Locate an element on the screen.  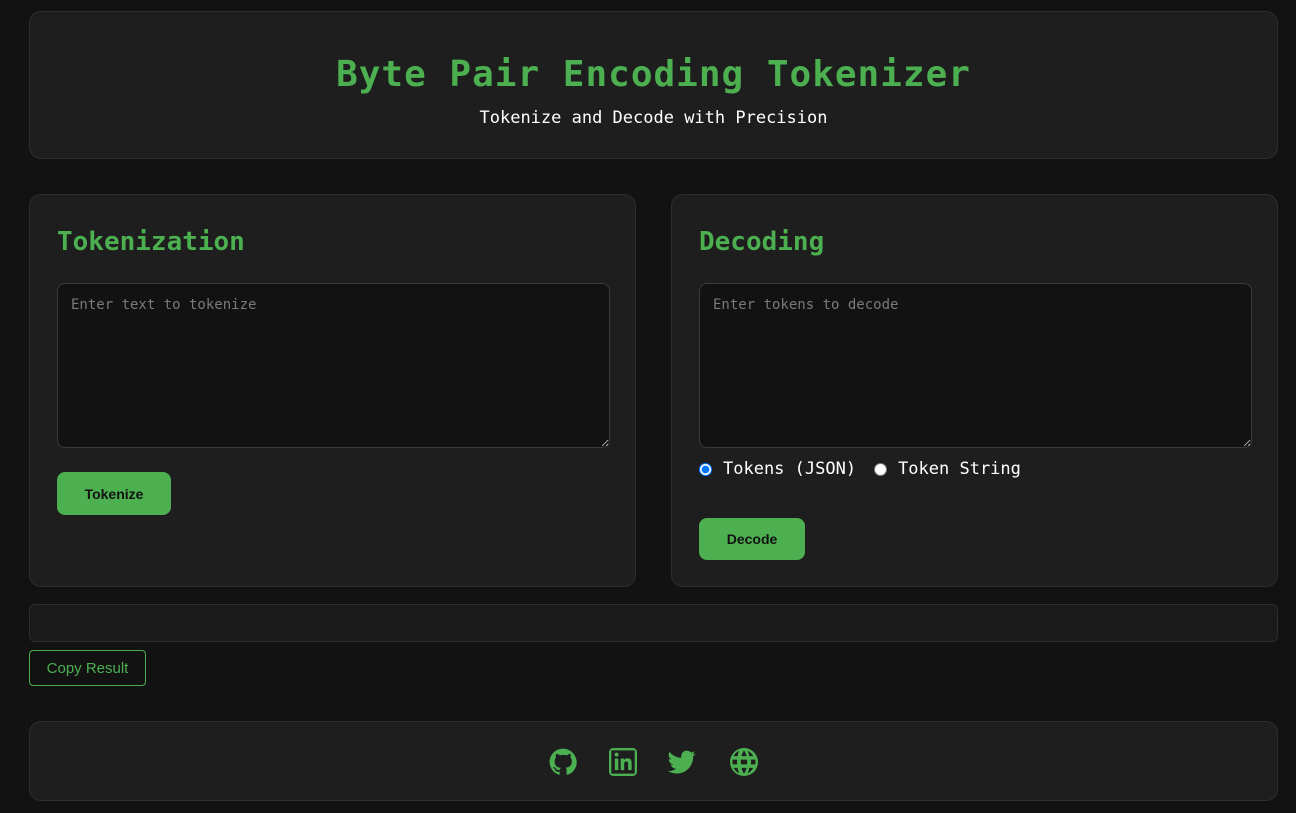
radio-token-string: Token String is located at coordinates (947, 469).